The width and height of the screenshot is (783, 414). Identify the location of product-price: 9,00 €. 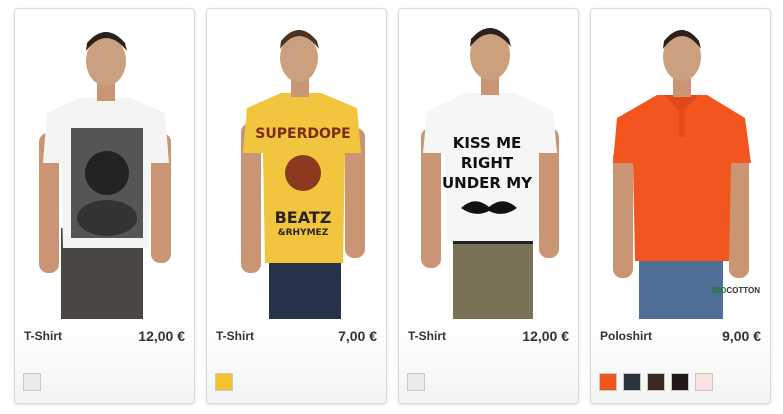
(741, 336).